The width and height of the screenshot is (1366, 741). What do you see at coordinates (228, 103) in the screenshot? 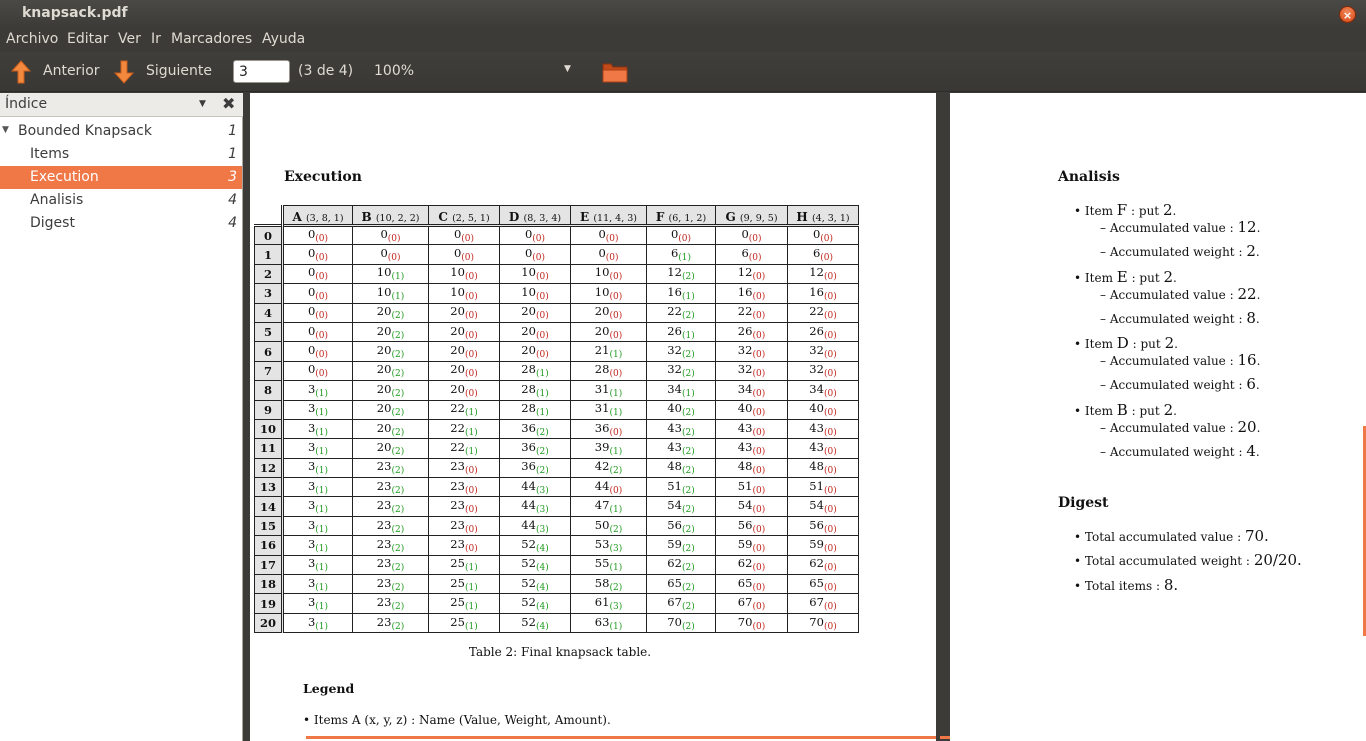
I see `close-sidebar-icon: ✖` at bounding box center [228, 103].